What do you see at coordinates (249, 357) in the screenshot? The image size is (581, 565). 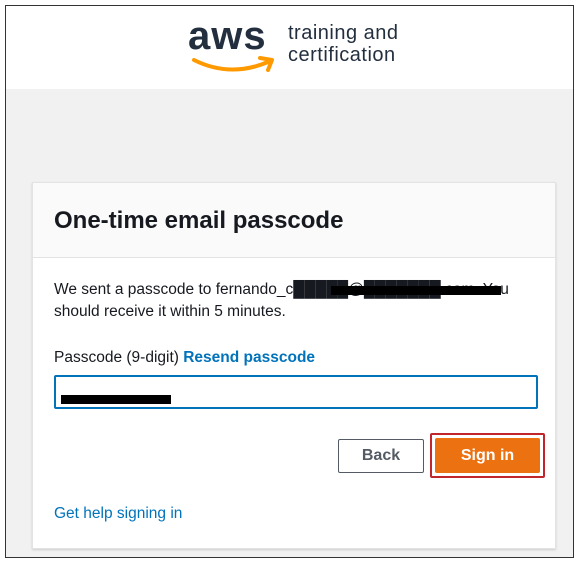 I see `resend-passcode-link: Resend passcode` at bounding box center [249, 357].